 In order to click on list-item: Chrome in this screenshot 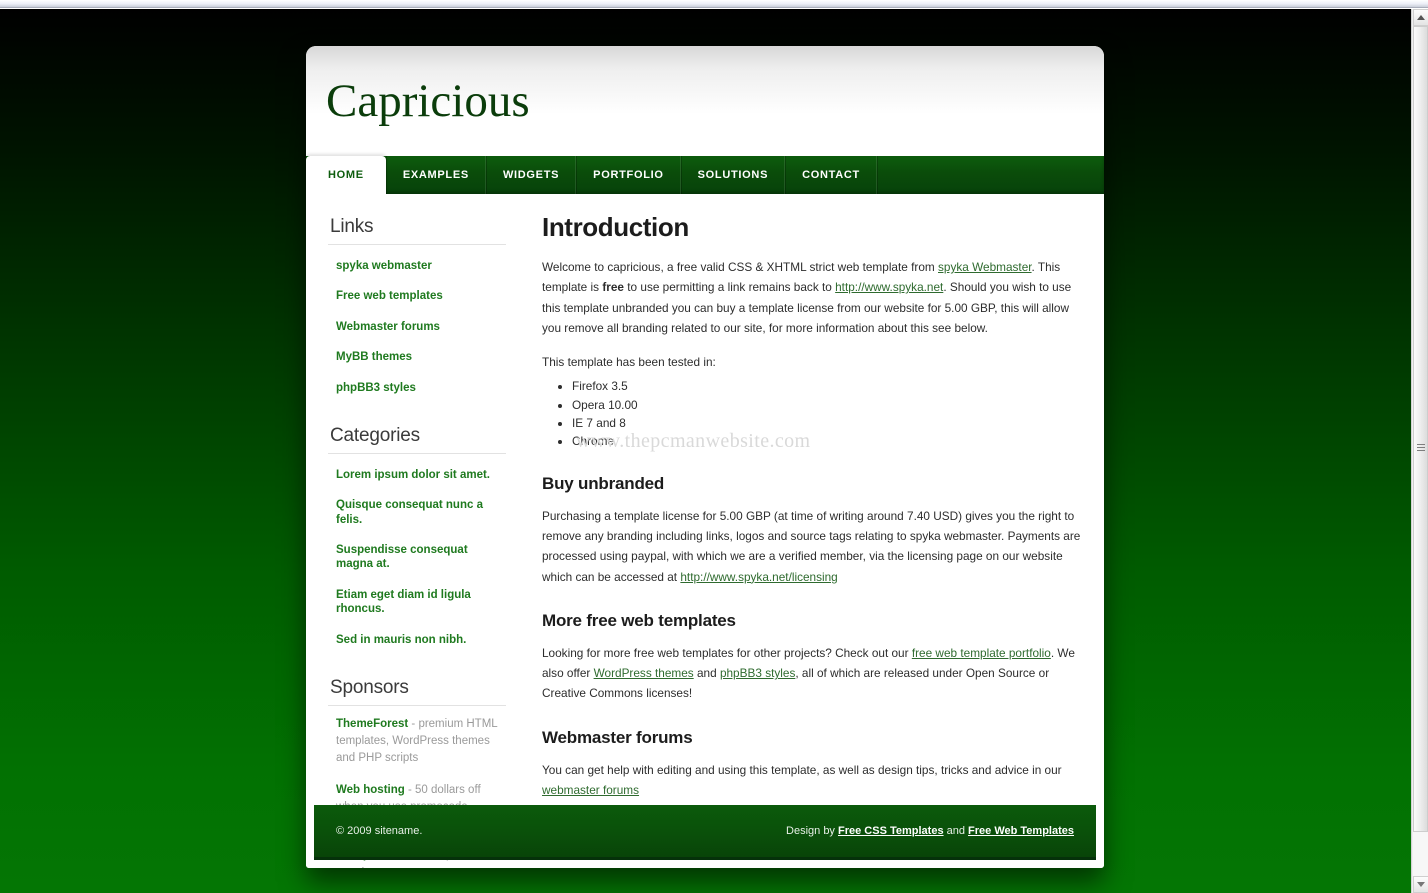, I will do `click(829, 441)`.